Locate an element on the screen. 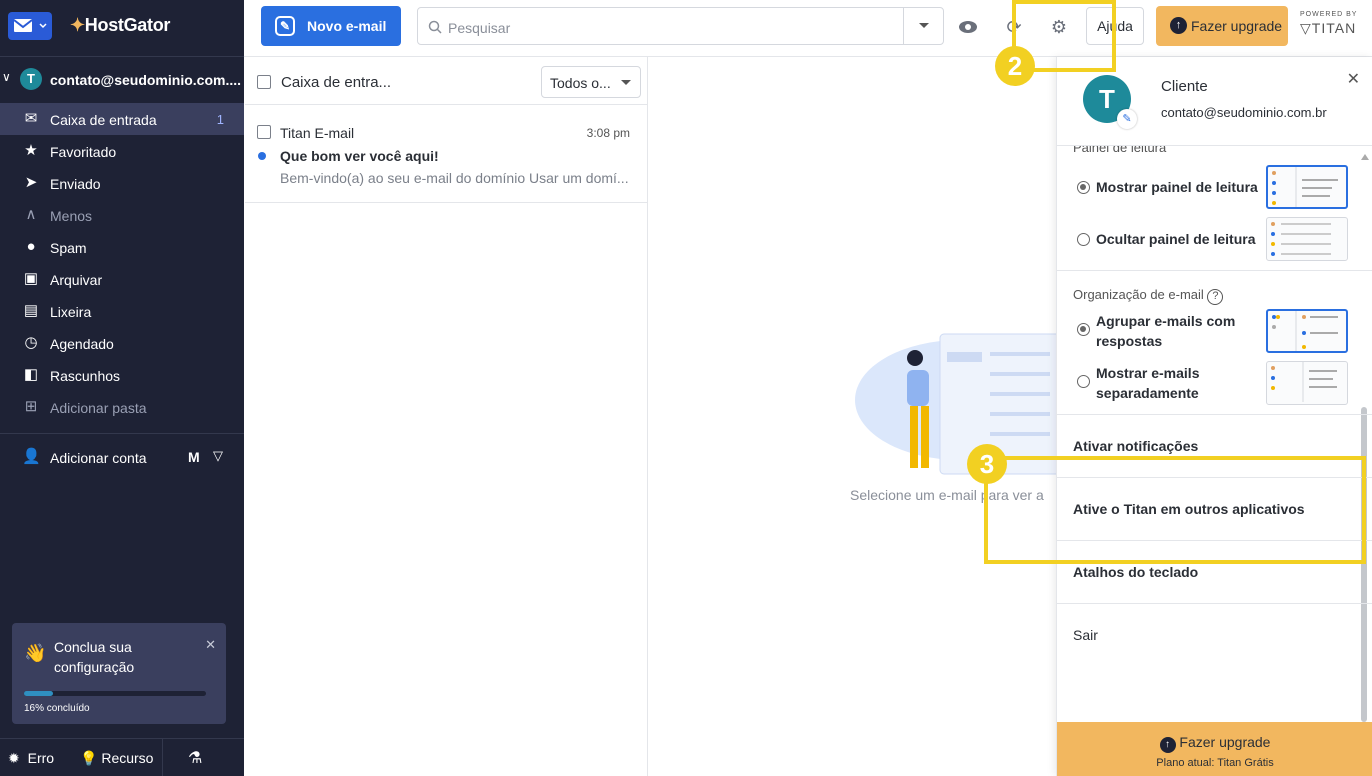  step-3-marker: 3 is located at coordinates (987, 464).